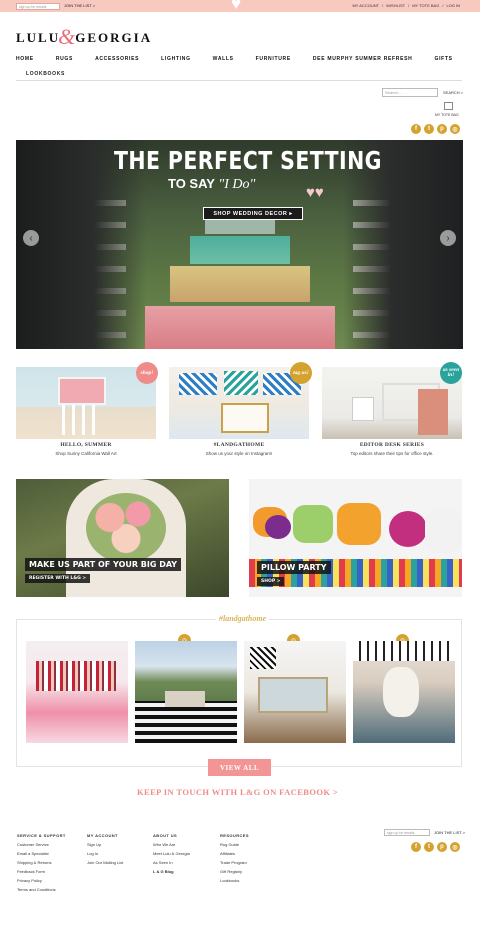 This screenshot has width=480, height=926. What do you see at coordinates (41, 853) in the screenshot?
I see `footer-link: Email a Specialist` at bounding box center [41, 853].